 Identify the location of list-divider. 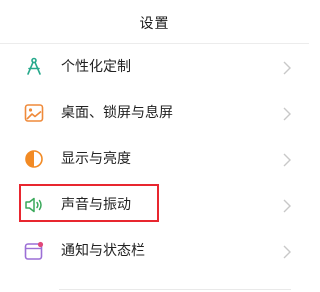
(175, 289).